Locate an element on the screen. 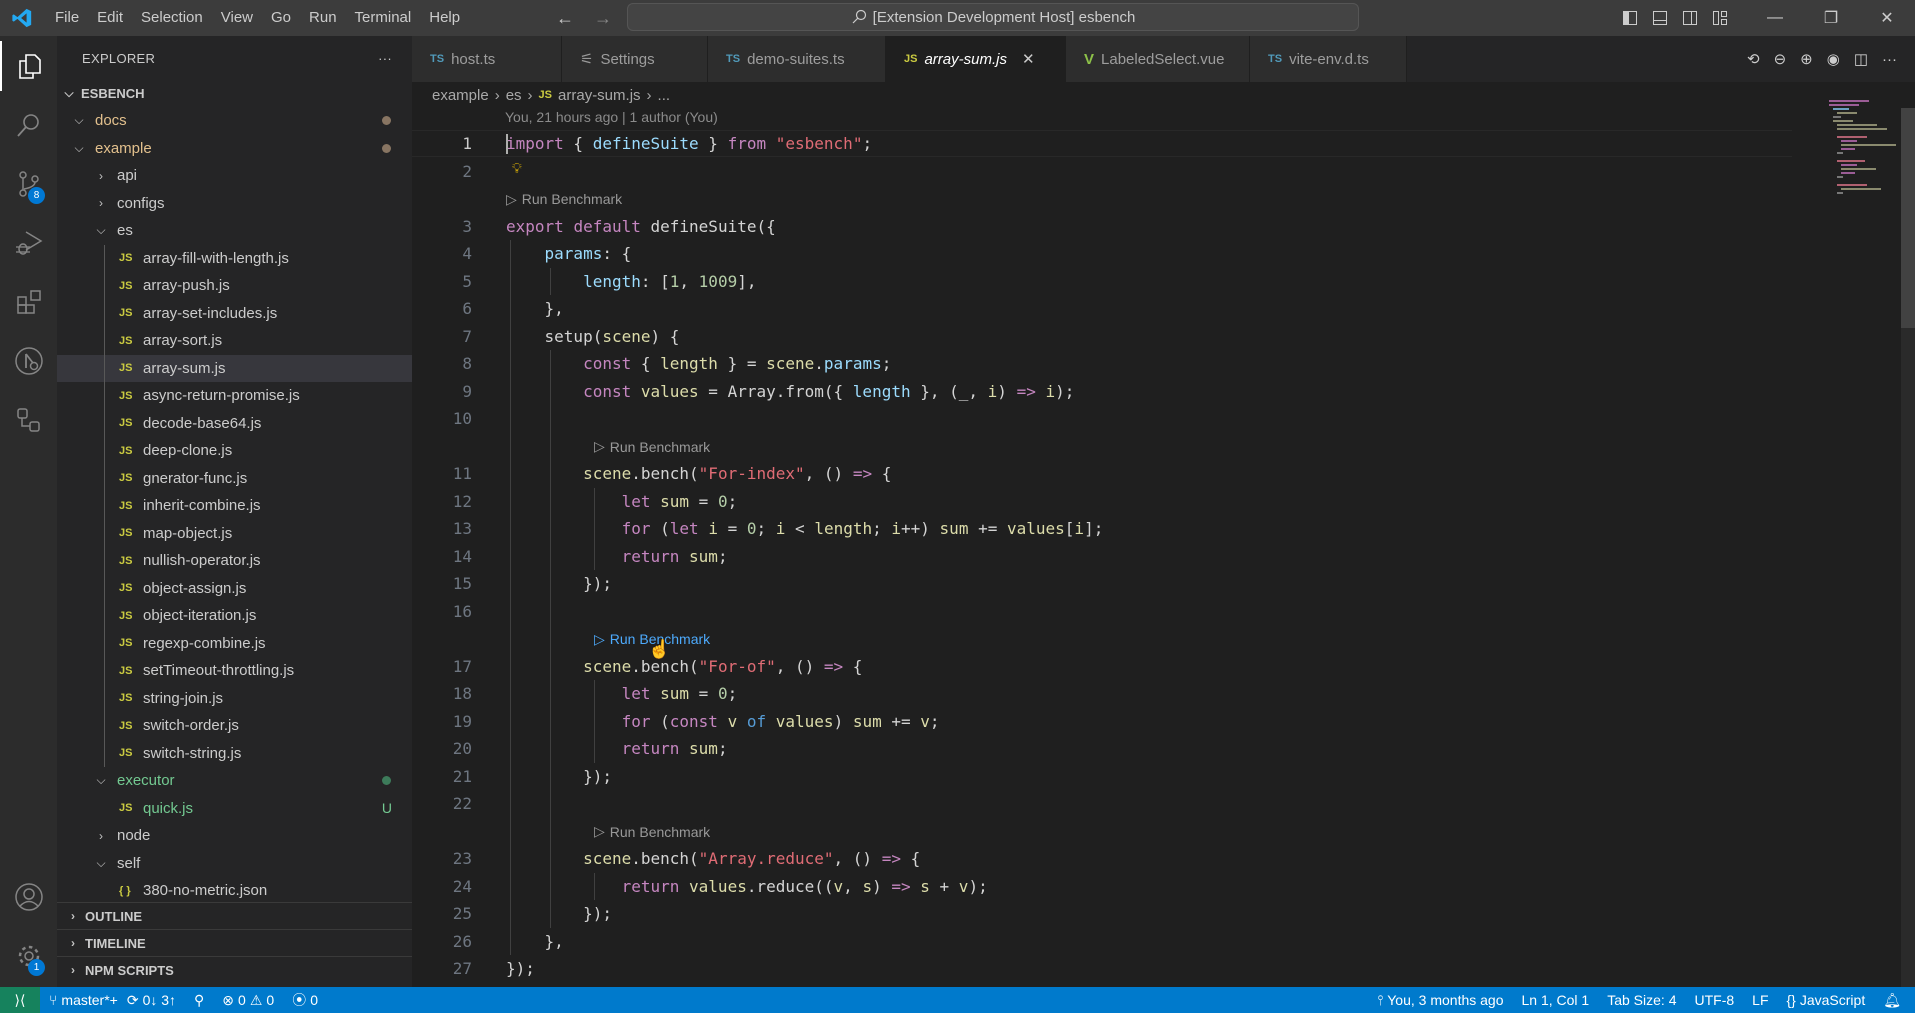 The image size is (1915, 1013). tree-file: JS nullish-operator.js is located at coordinates (234, 560).